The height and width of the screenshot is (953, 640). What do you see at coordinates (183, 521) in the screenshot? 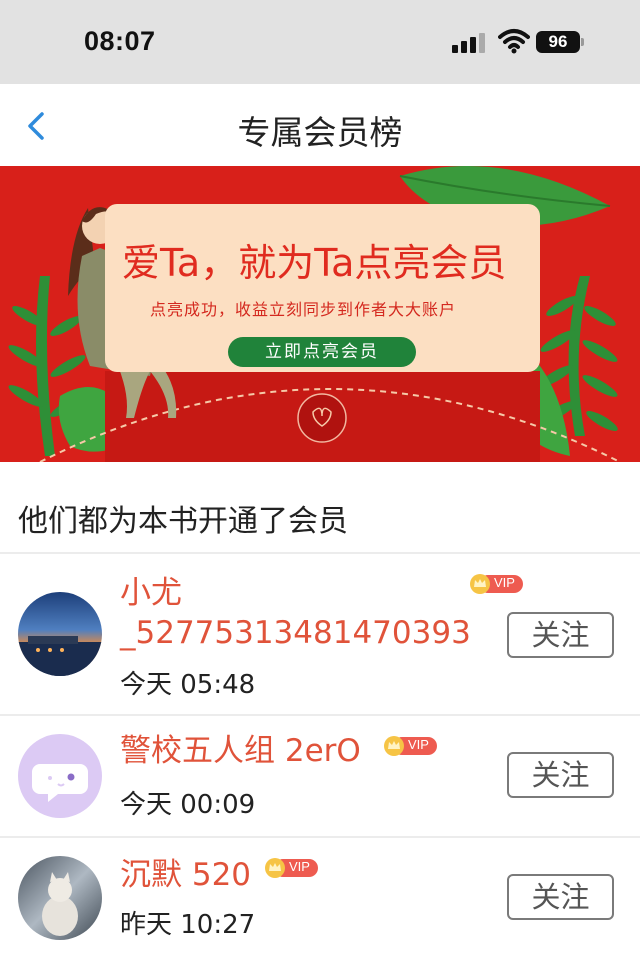
I see `section-title: 他们都为本书开通了会员` at bounding box center [183, 521].